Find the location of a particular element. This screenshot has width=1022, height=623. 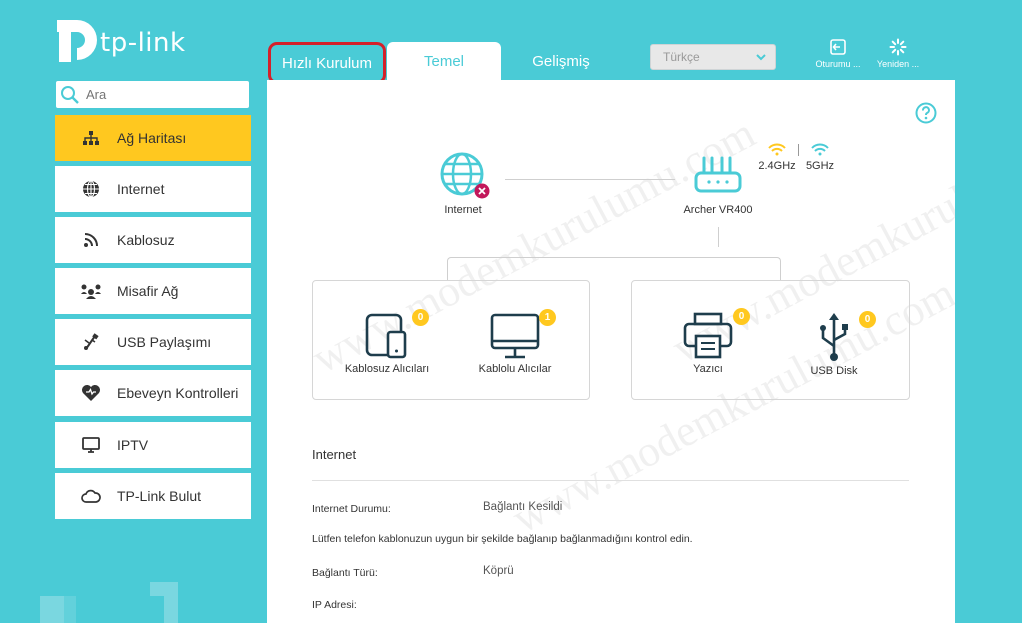

search-input is located at coordinates (161, 94).